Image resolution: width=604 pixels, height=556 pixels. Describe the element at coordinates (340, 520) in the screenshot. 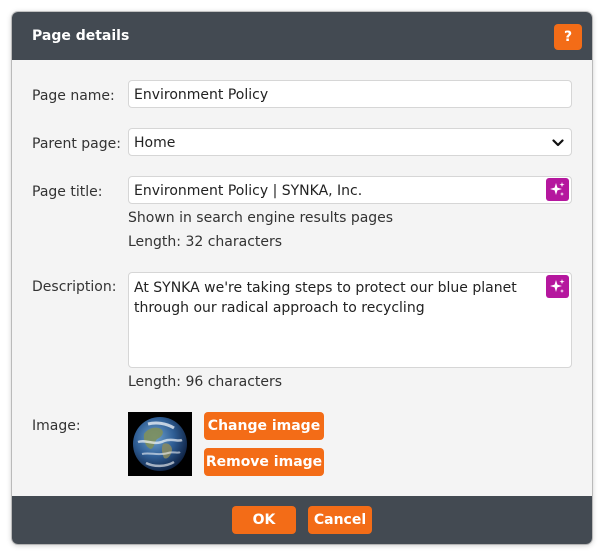

I see `cancel-button: Cancel` at that location.